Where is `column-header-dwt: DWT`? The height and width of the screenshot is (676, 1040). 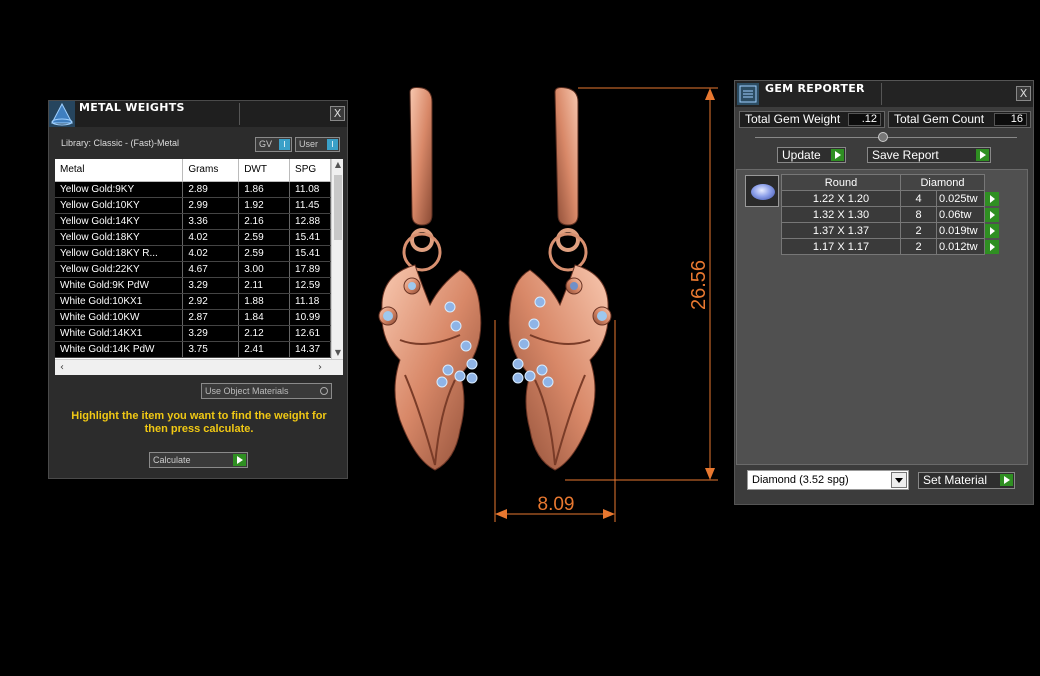
column-header-dwt: DWT is located at coordinates (264, 170).